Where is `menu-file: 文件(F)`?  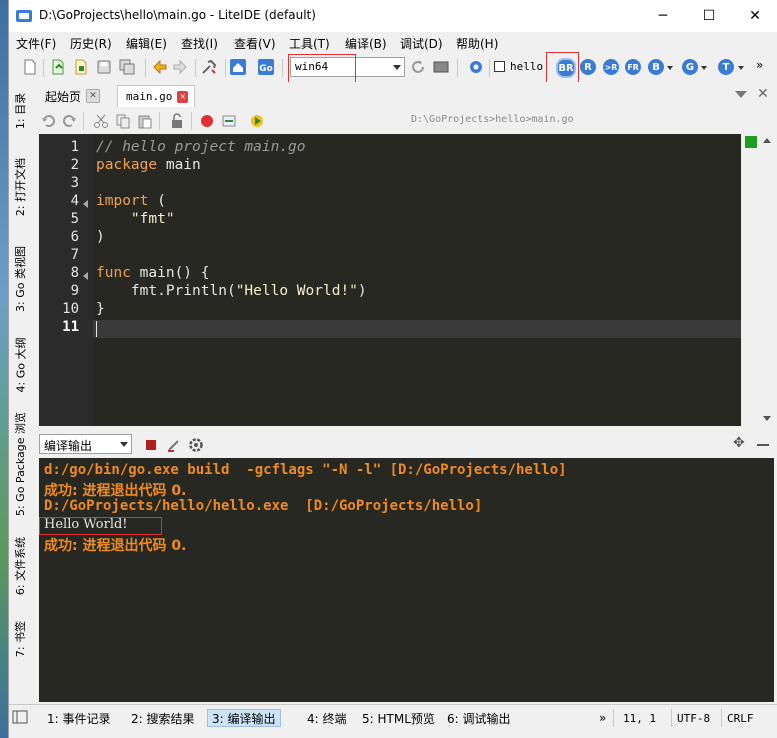 menu-file: 文件(F) is located at coordinates (36, 43).